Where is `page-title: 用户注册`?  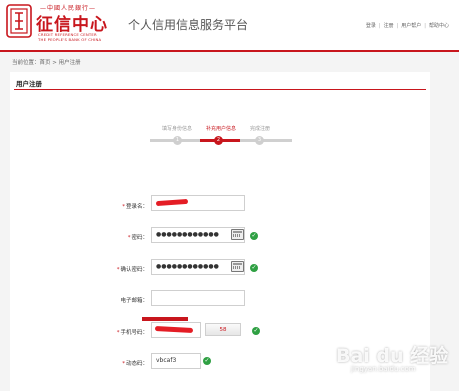
page-title: 用户注册 is located at coordinates (29, 84).